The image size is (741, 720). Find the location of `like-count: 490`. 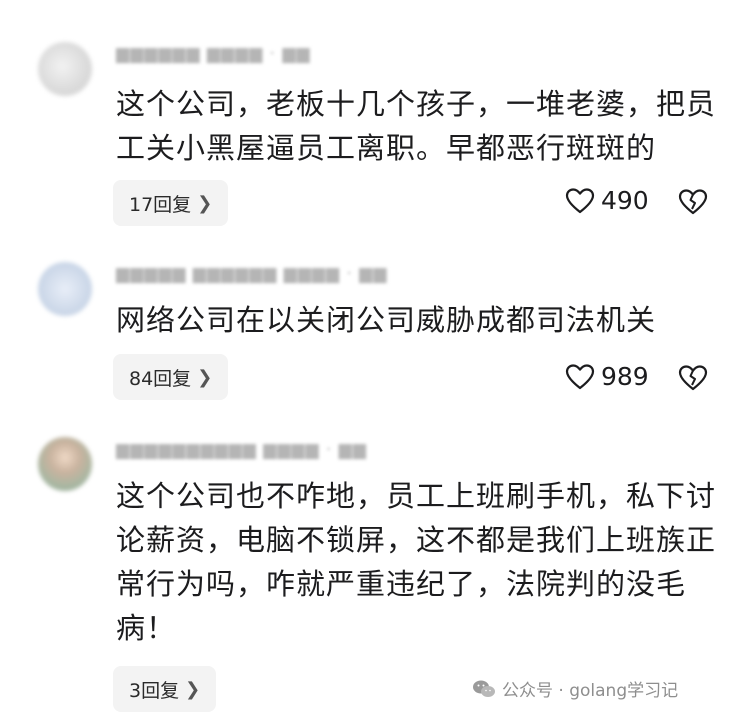

like-count: 490 is located at coordinates (625, 200).